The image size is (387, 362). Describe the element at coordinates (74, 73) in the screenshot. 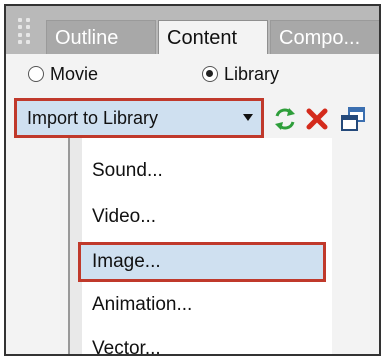

I see `radio-movie-label: Movie` at that location.